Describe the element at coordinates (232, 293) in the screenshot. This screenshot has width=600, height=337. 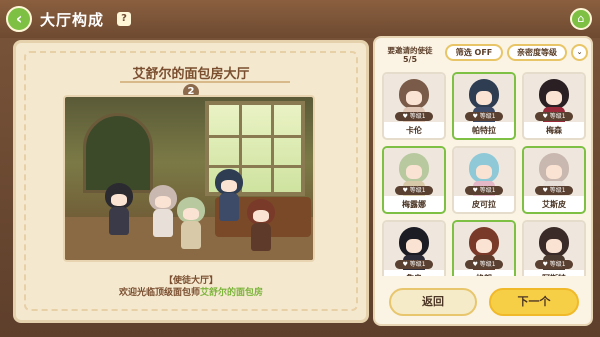
I see `caption-highlight: 艾舒尔的面包房` at that location.